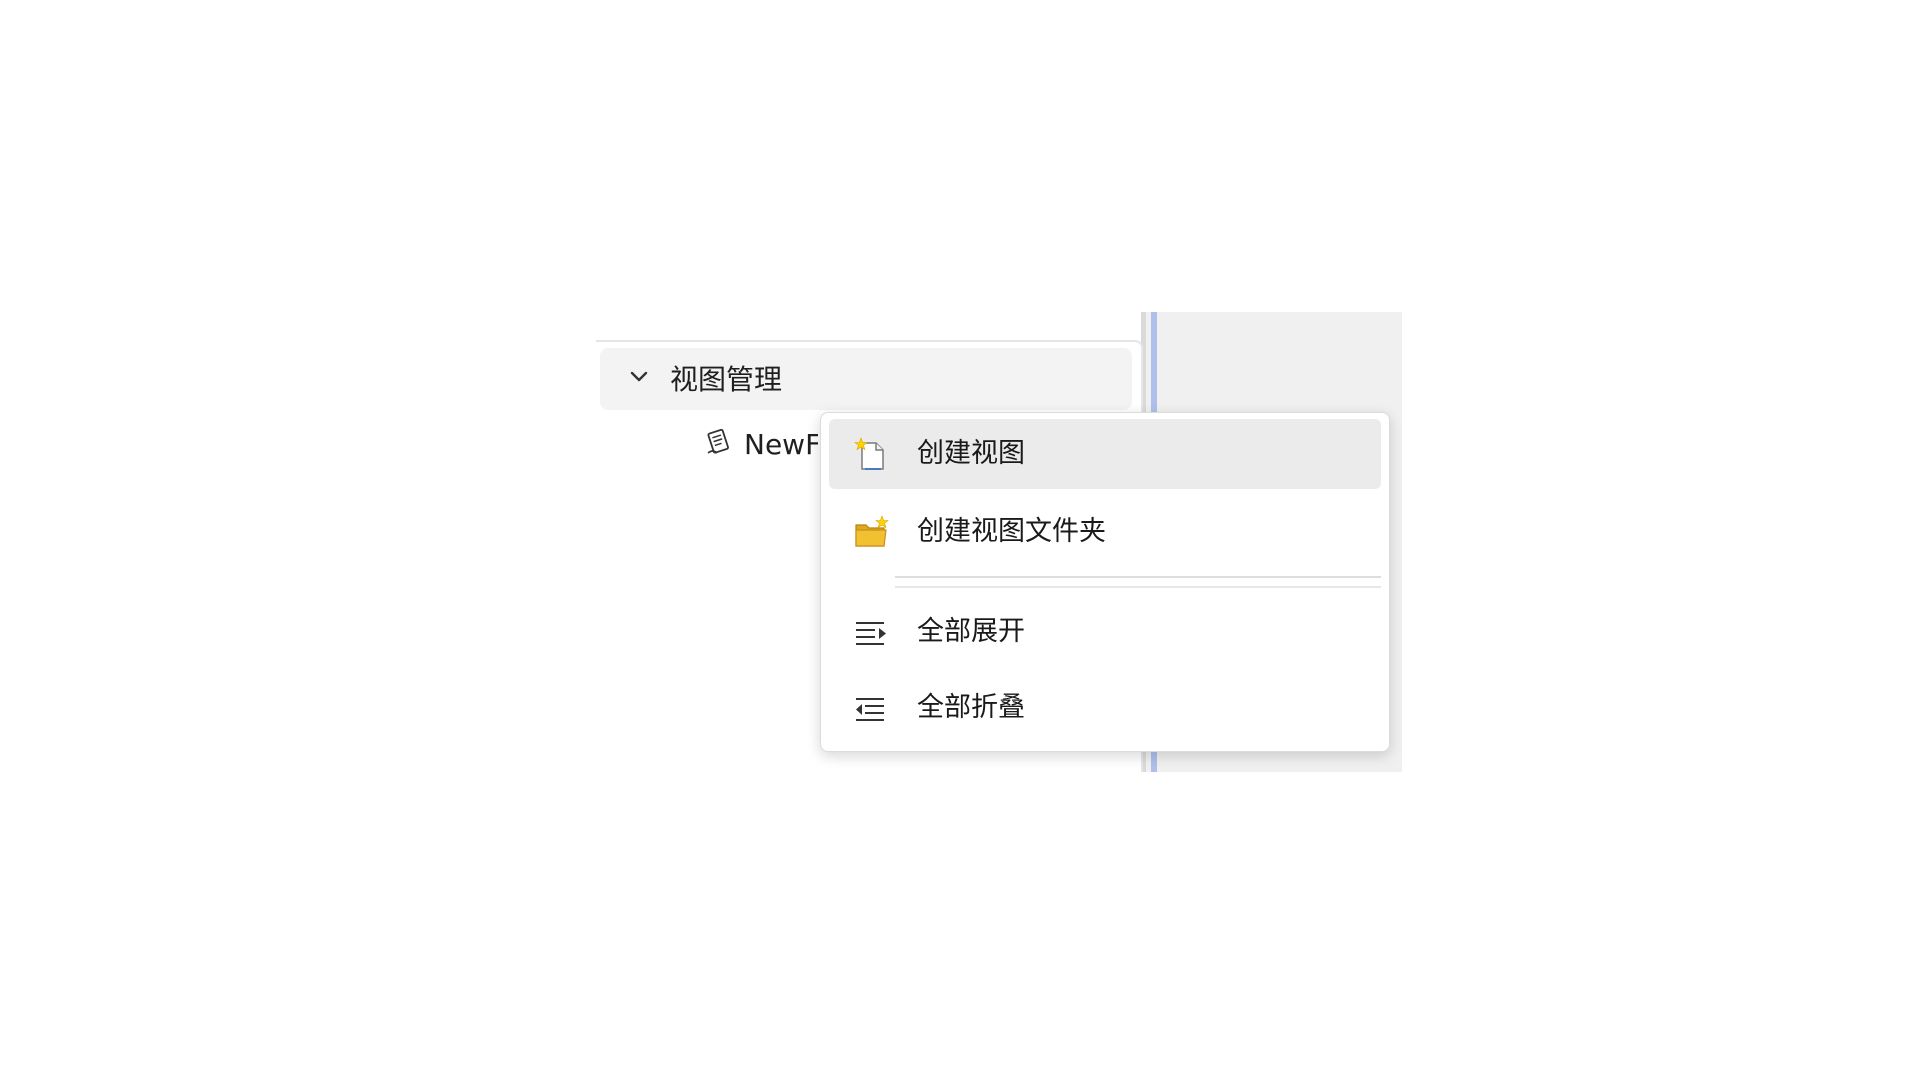 The image size is (1920, 1080). What do you see at coordinates (971, 707) in the screenshot?
I see `menu-item-label: 全部折叠` at bounding box center [971, 707].